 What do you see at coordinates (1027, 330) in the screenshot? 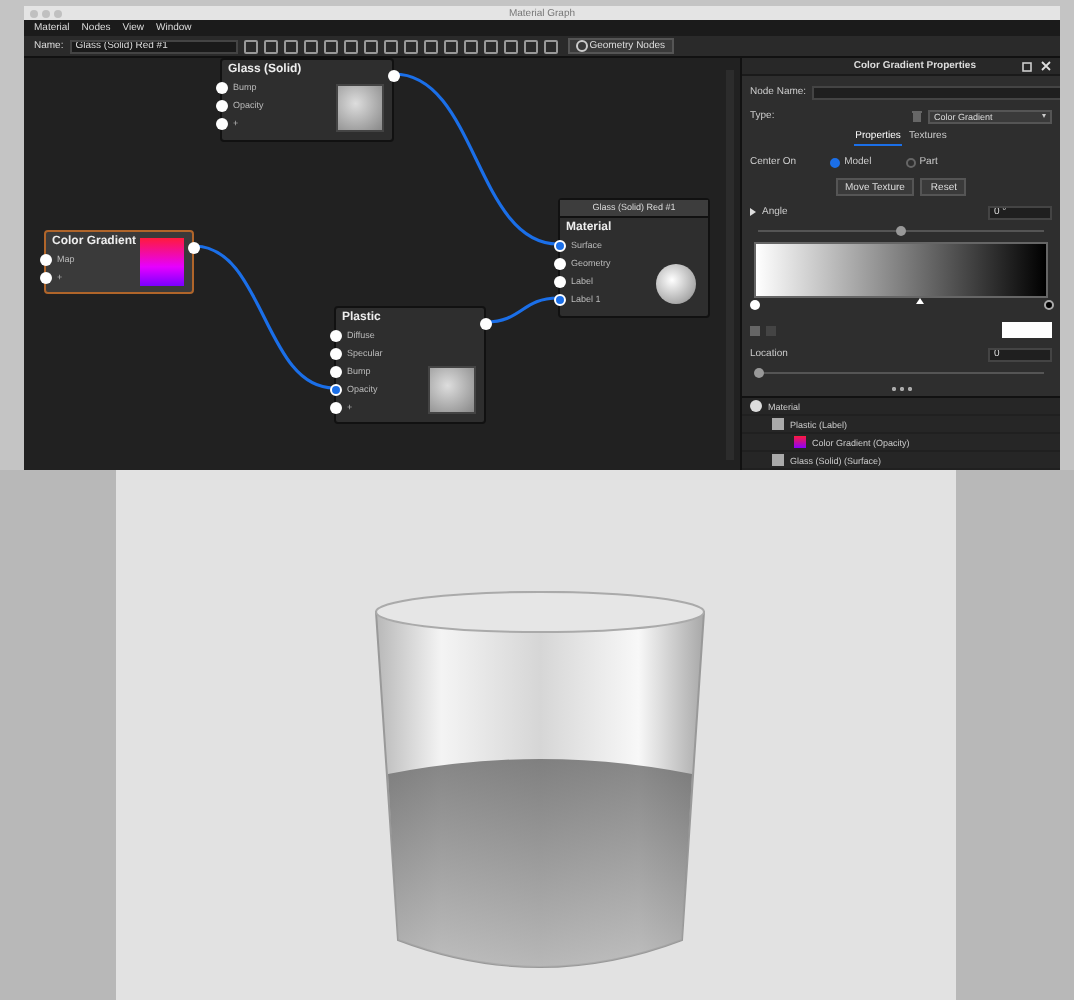
I see `color-swatch` at bounding box center [1027, 330].